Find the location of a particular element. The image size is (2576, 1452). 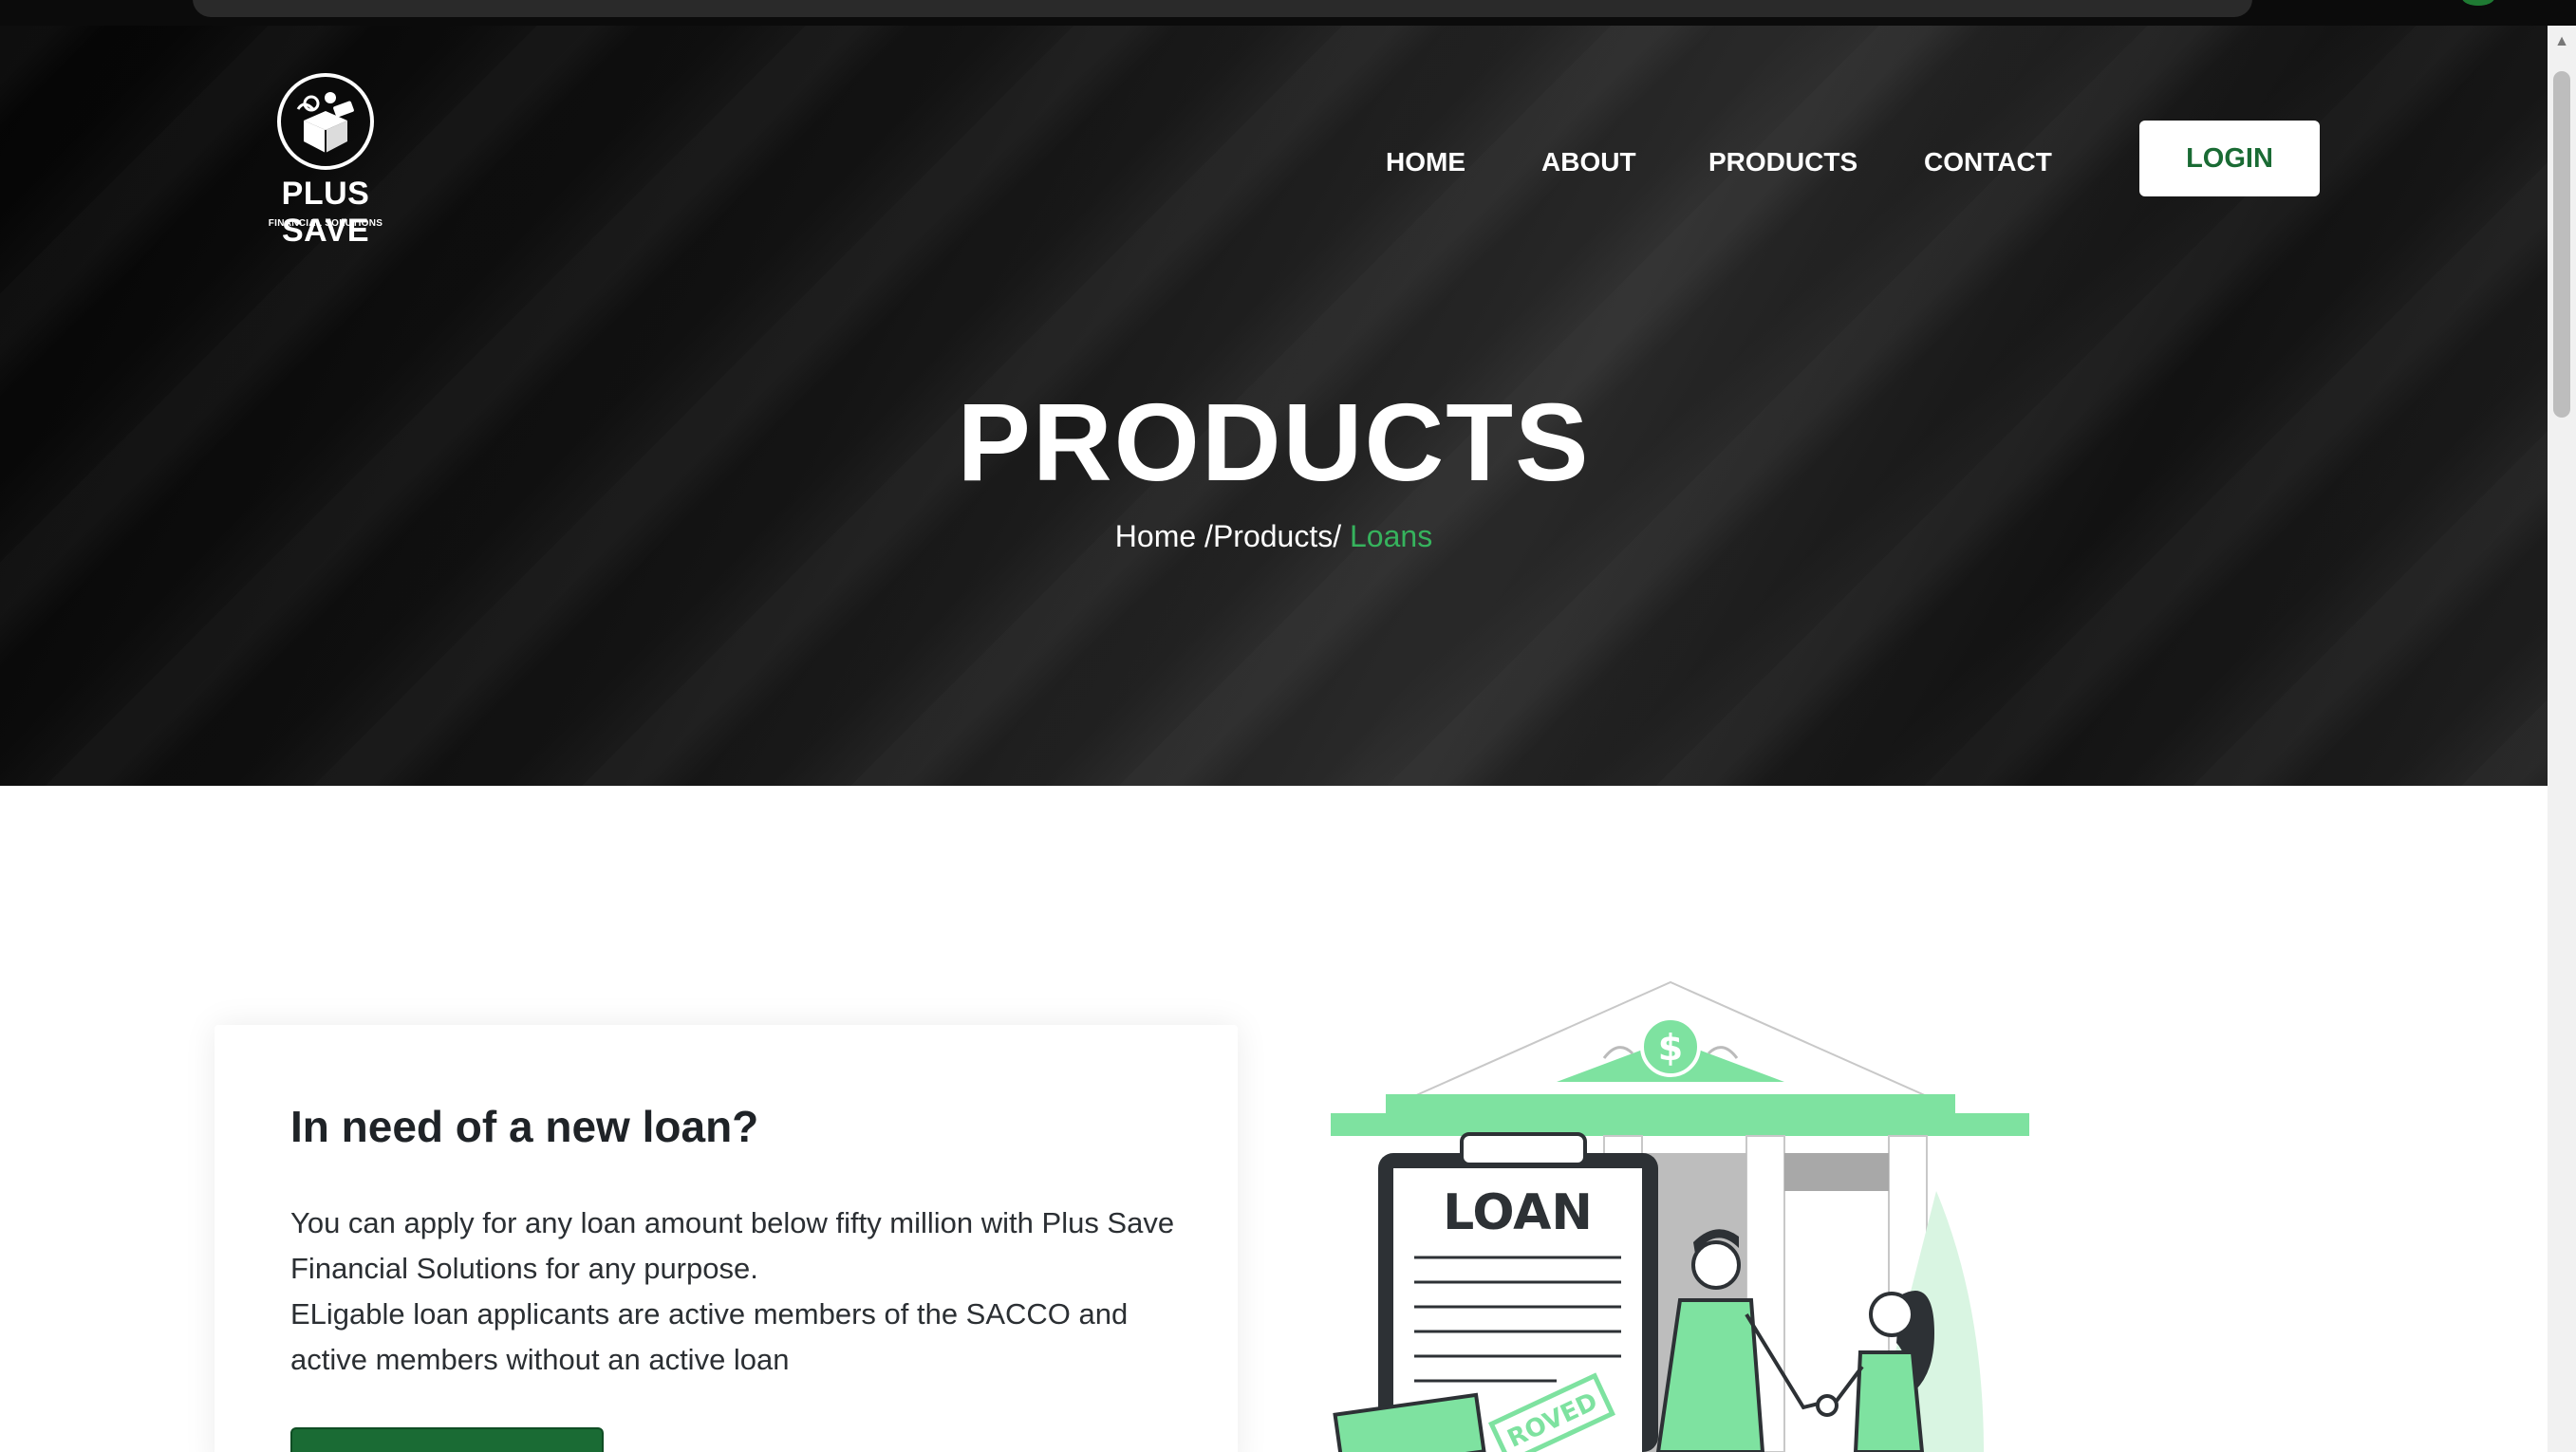

breadcrumb: Home /Products/ Loans is located at coordinates (1274, 536).